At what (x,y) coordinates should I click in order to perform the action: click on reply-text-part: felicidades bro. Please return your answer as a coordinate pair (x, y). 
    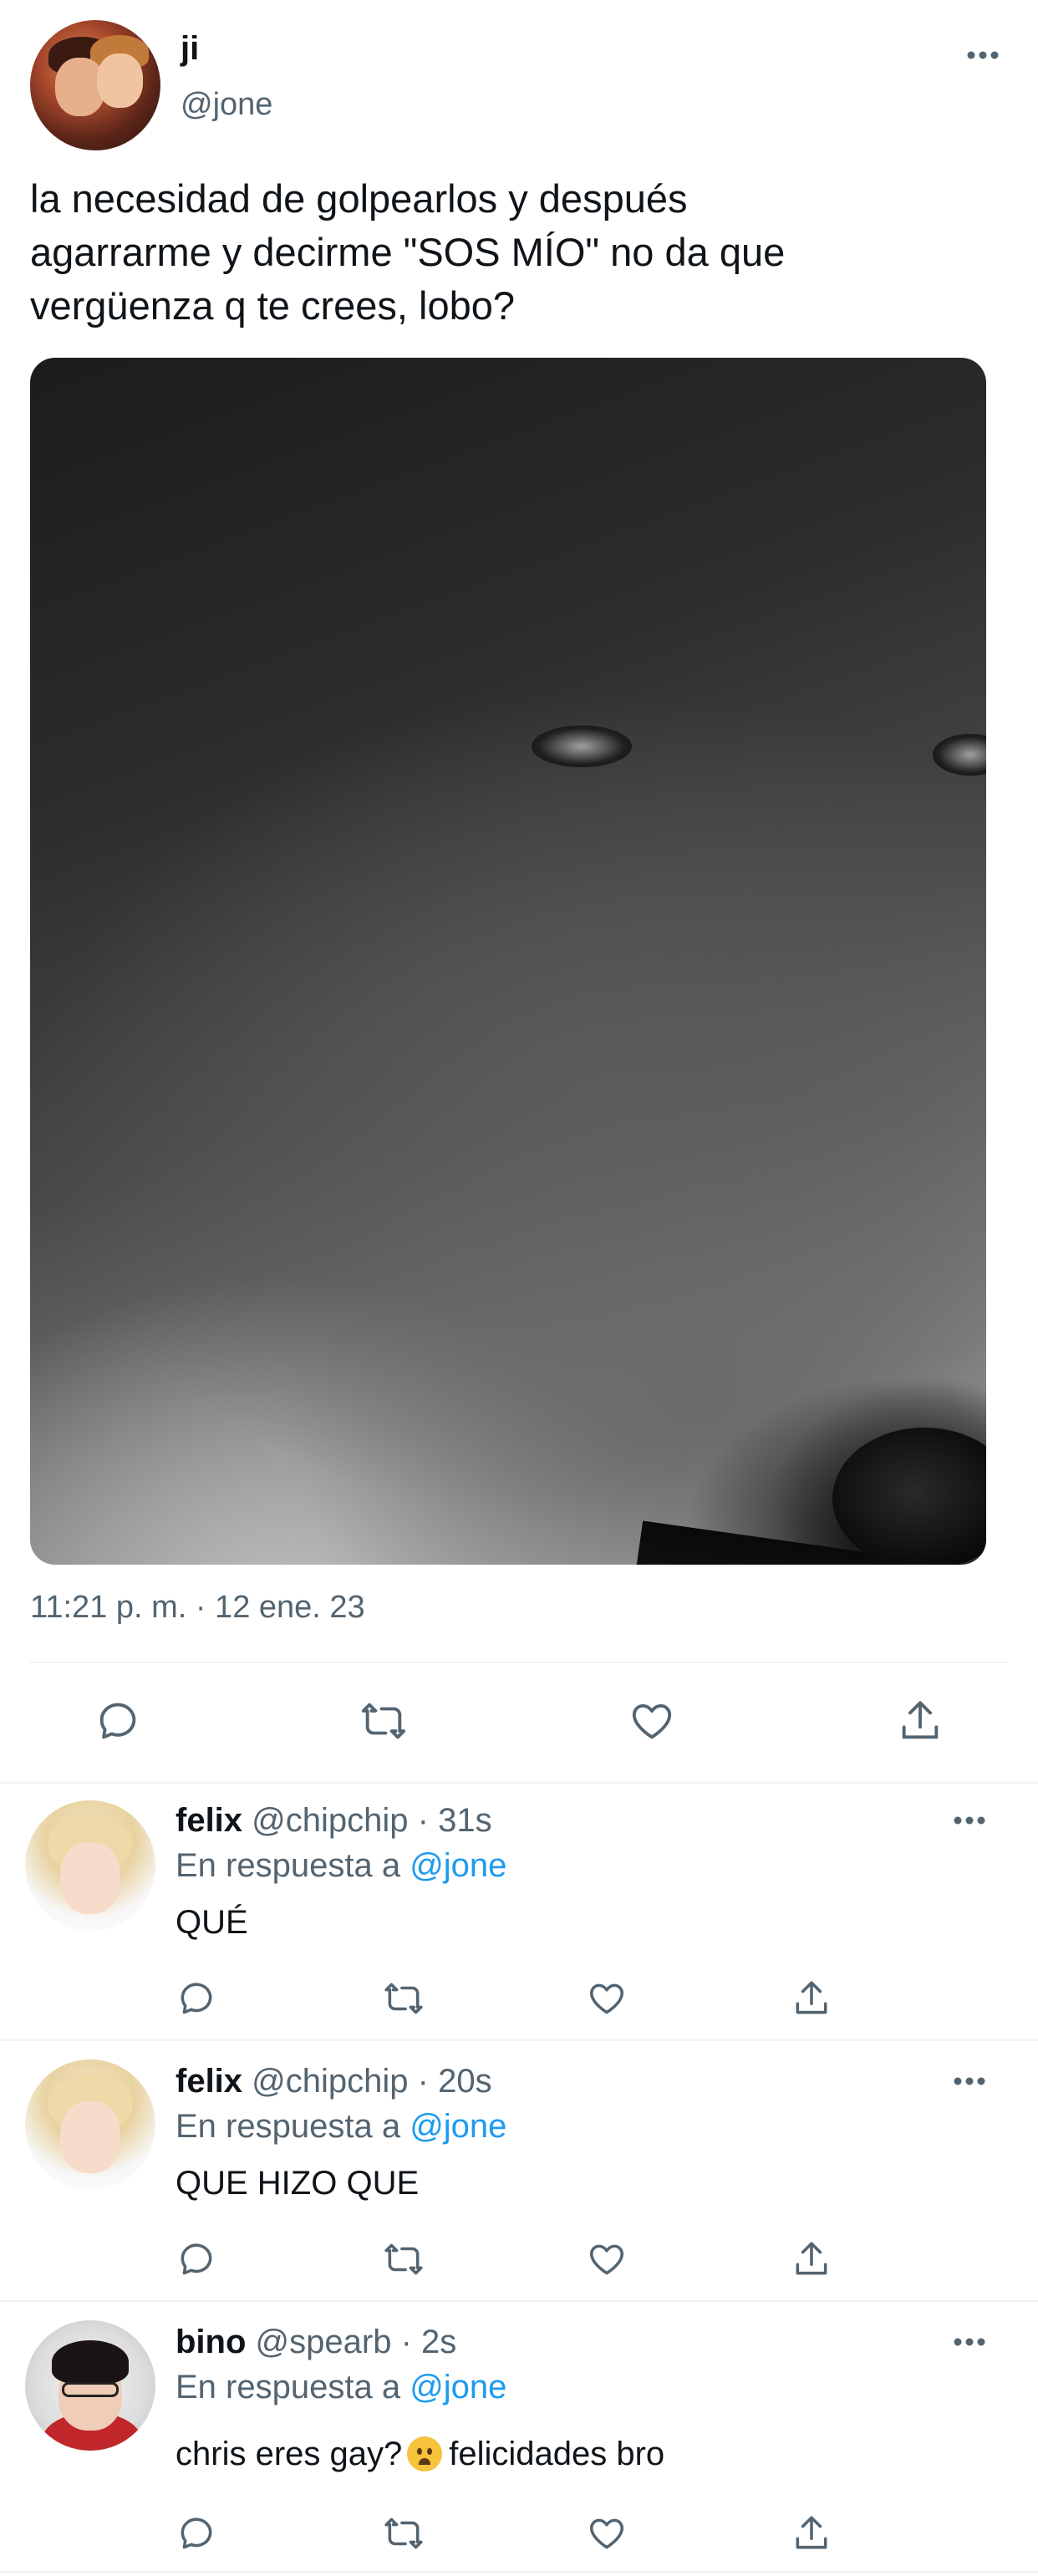
    Looking at the image, I should click on (557, 2454).